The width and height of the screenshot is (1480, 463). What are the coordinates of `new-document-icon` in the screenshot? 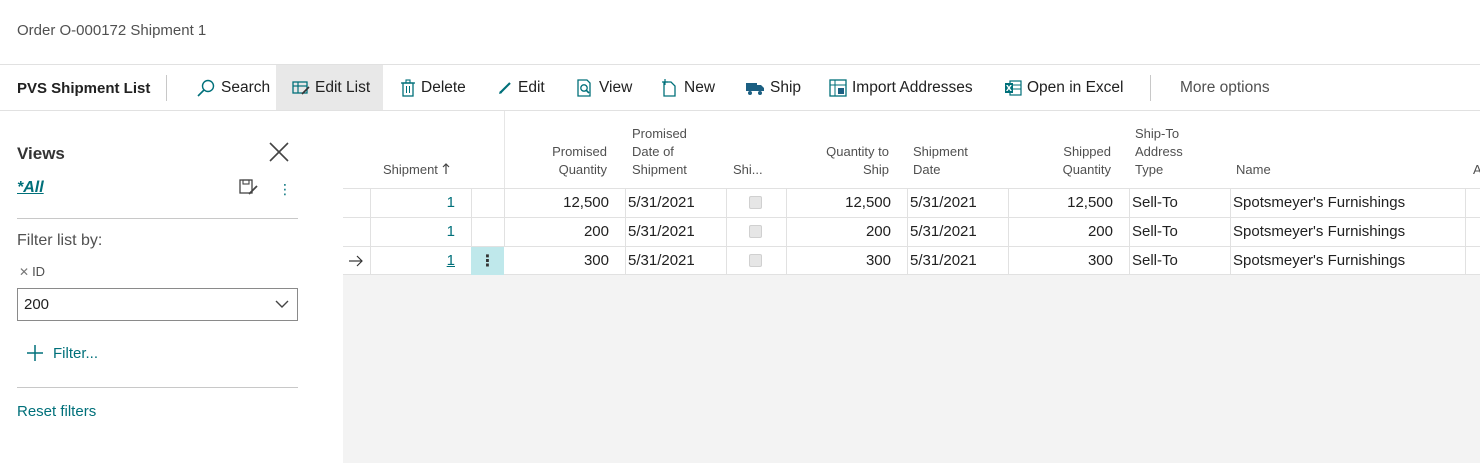 It's located at (669, 87).